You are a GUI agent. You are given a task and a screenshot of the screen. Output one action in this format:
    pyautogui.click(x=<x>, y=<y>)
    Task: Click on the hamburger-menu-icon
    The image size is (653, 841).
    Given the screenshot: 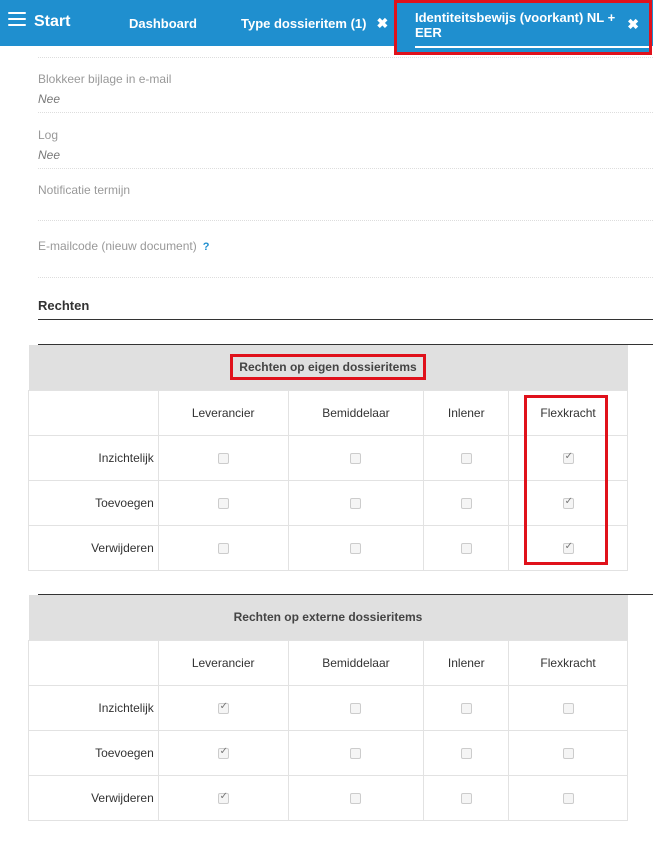 What is the action you would take?
    pyautogui.click(x=17, y=21)
    